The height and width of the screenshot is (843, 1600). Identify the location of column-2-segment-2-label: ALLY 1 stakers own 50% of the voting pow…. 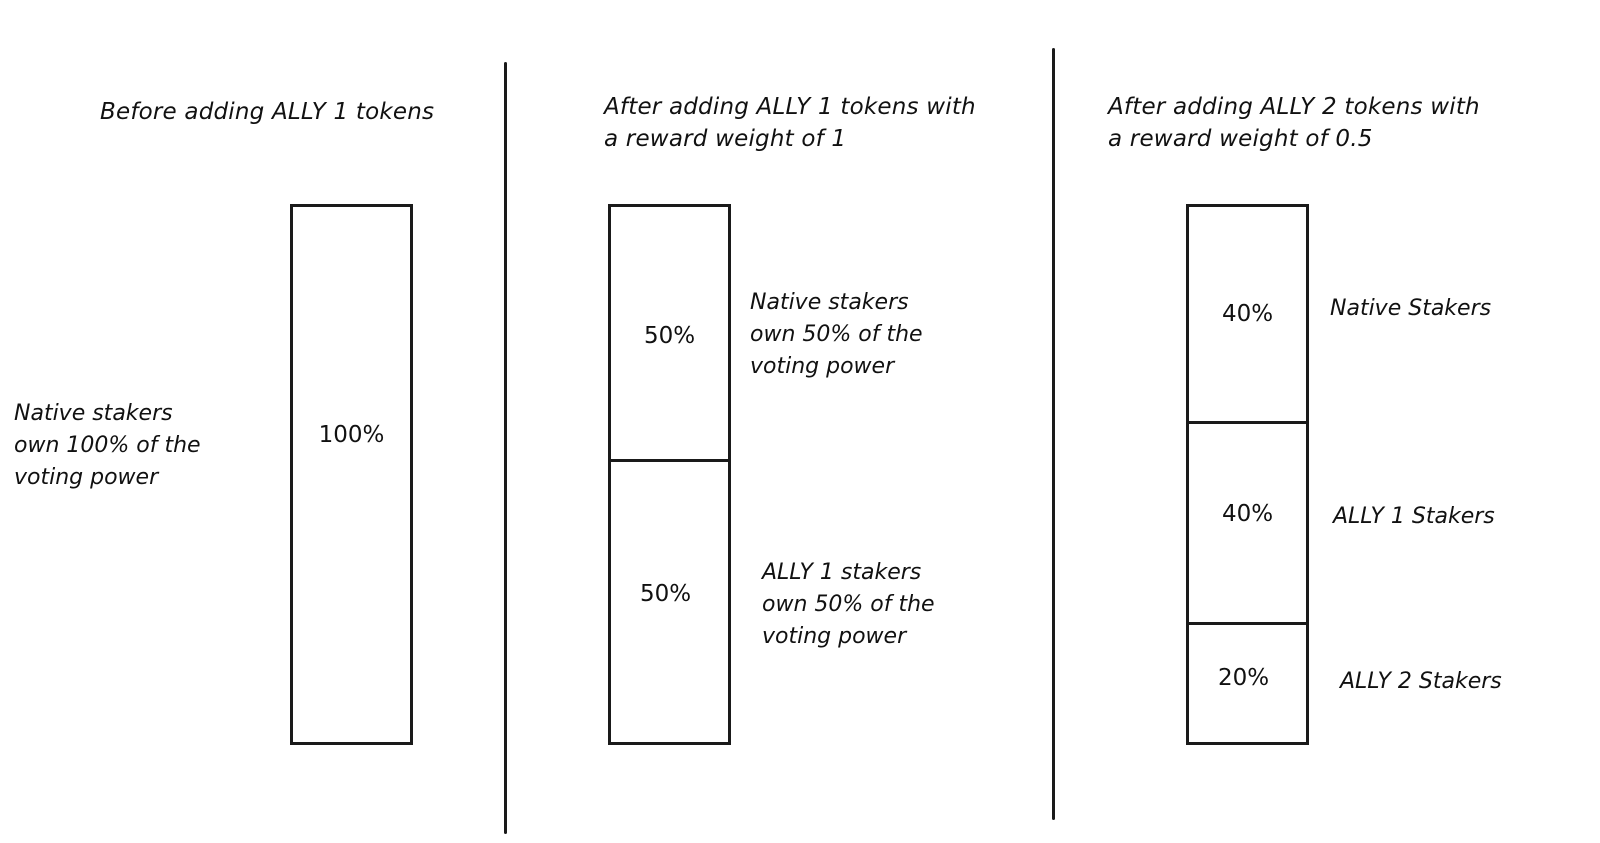
(848, 605).